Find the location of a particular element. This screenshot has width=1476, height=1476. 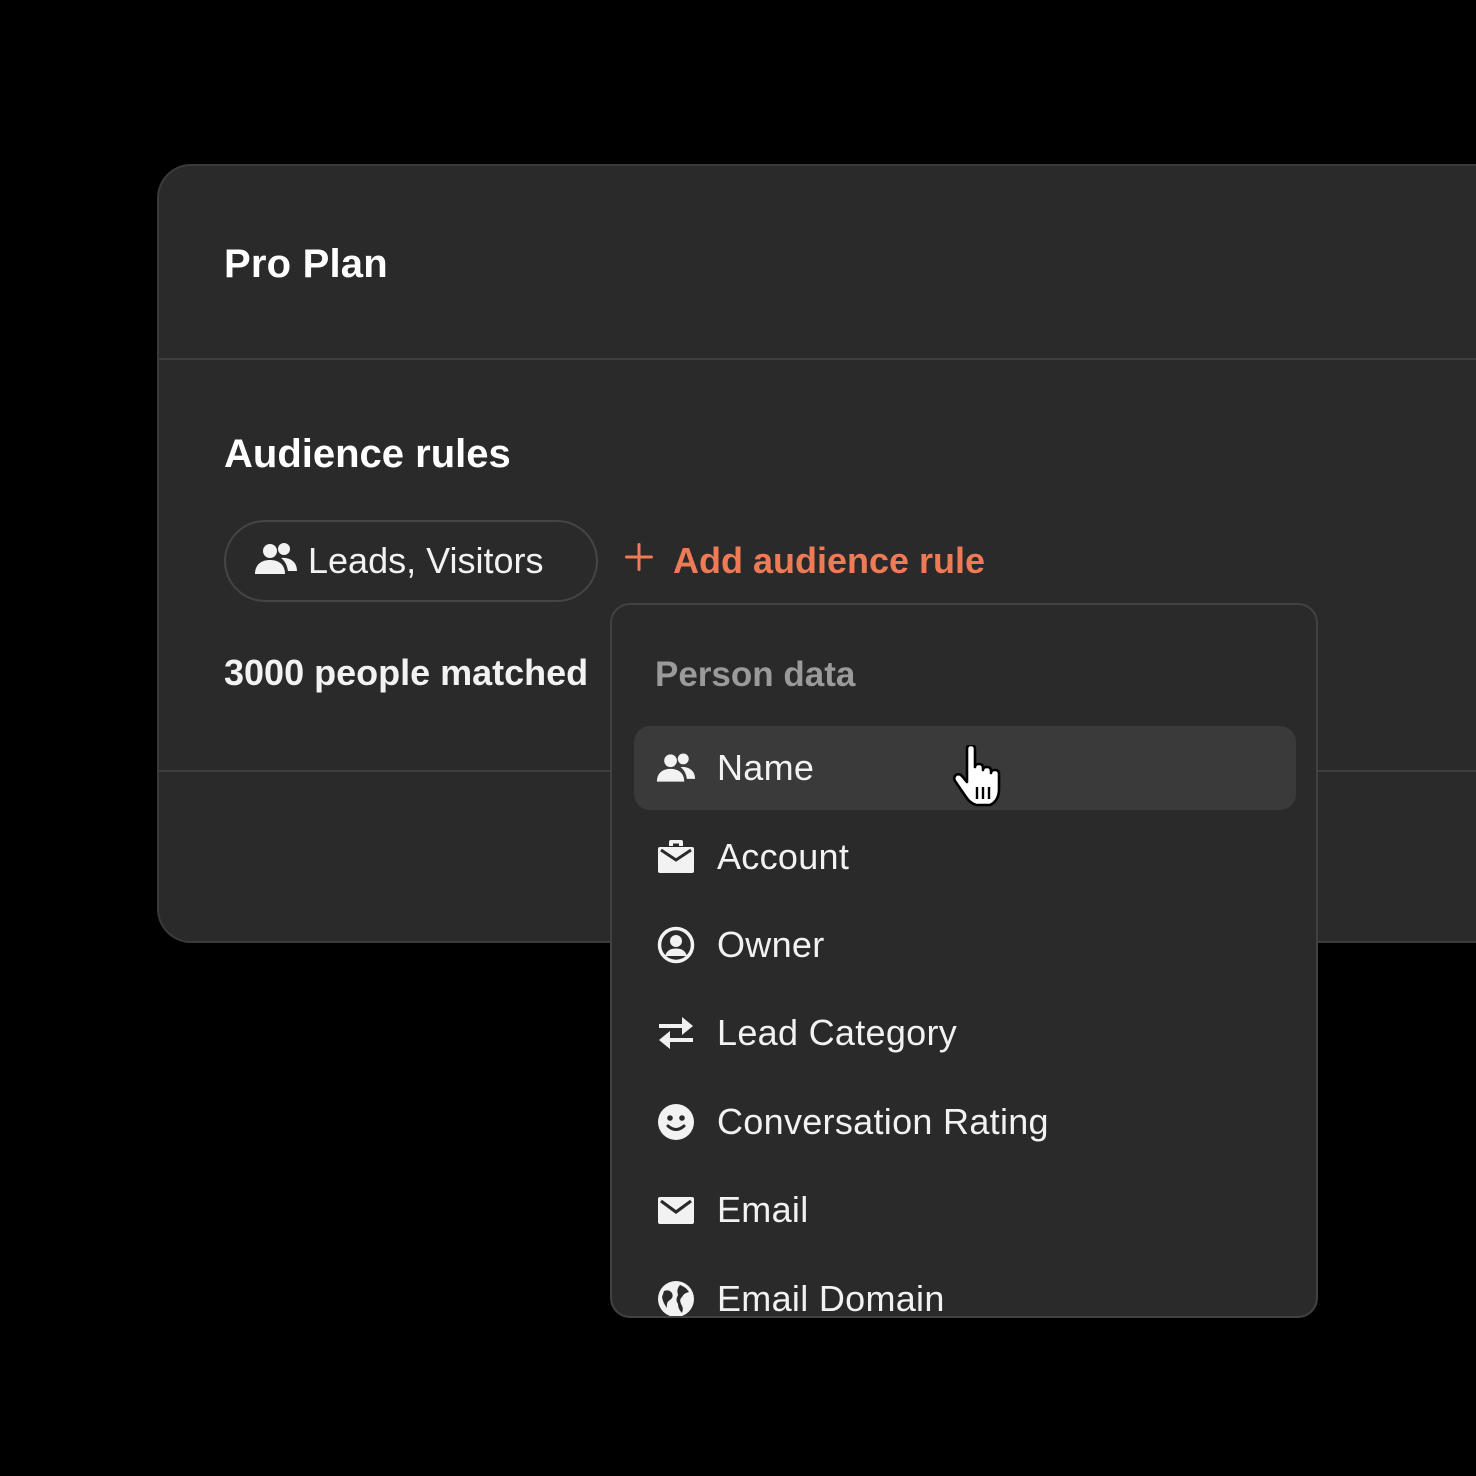

dropdown-header: Person data is located at coordinates (755, 674).